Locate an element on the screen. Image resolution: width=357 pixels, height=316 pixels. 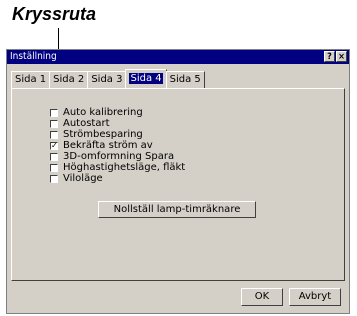
option-3d-omformning-spara: 3D-omformning Spara is located at coordinates (117, 156).